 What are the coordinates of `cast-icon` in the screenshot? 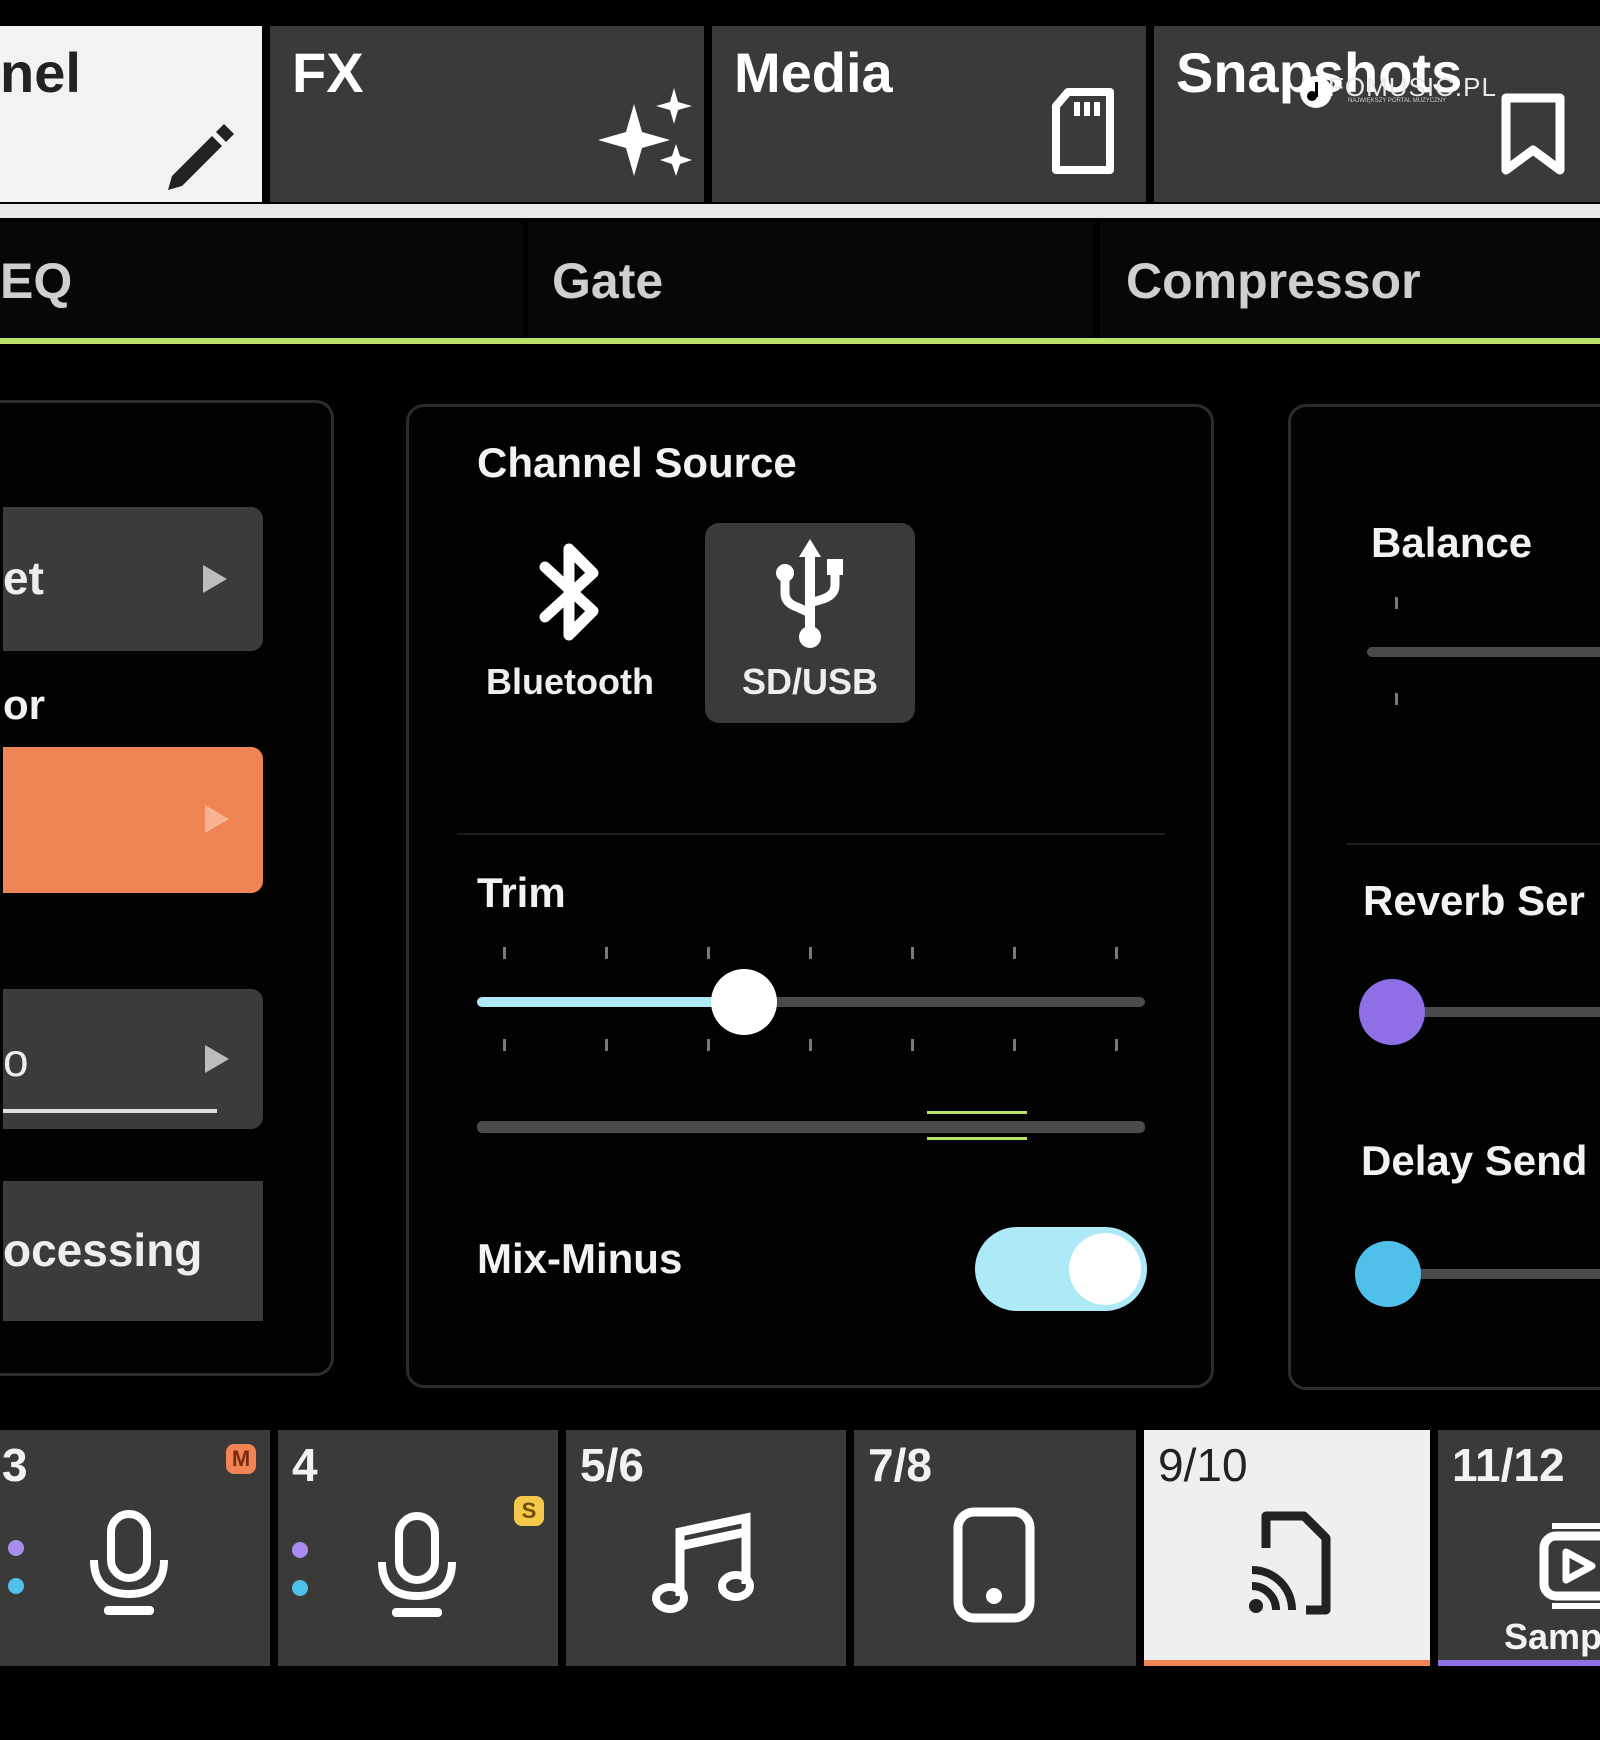 It's located at (1289, 1566).